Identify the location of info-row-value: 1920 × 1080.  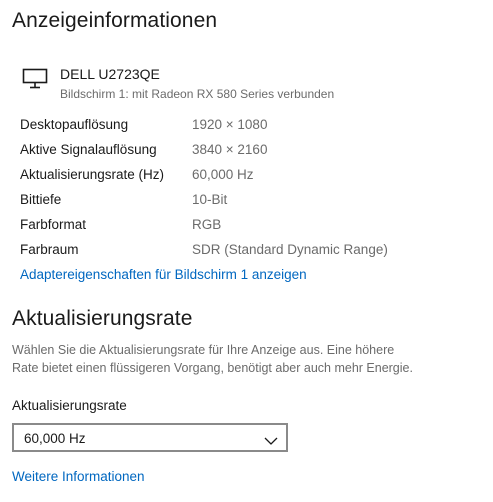
(230, 124).